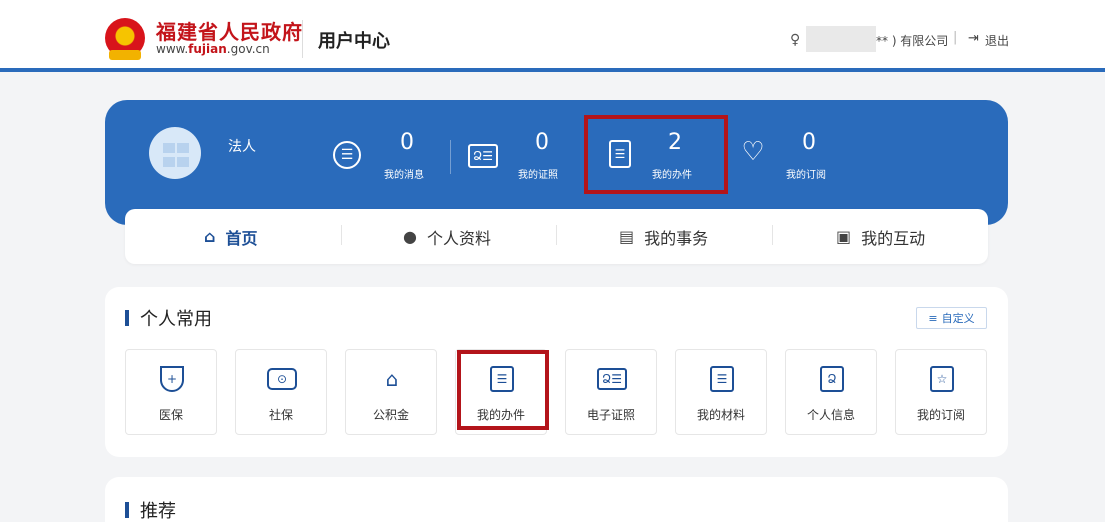 The image size is (1105, 522). Describe the element at coordinates (958, 318) in the screenshot. I see `customize-label: 自定义` at that location.